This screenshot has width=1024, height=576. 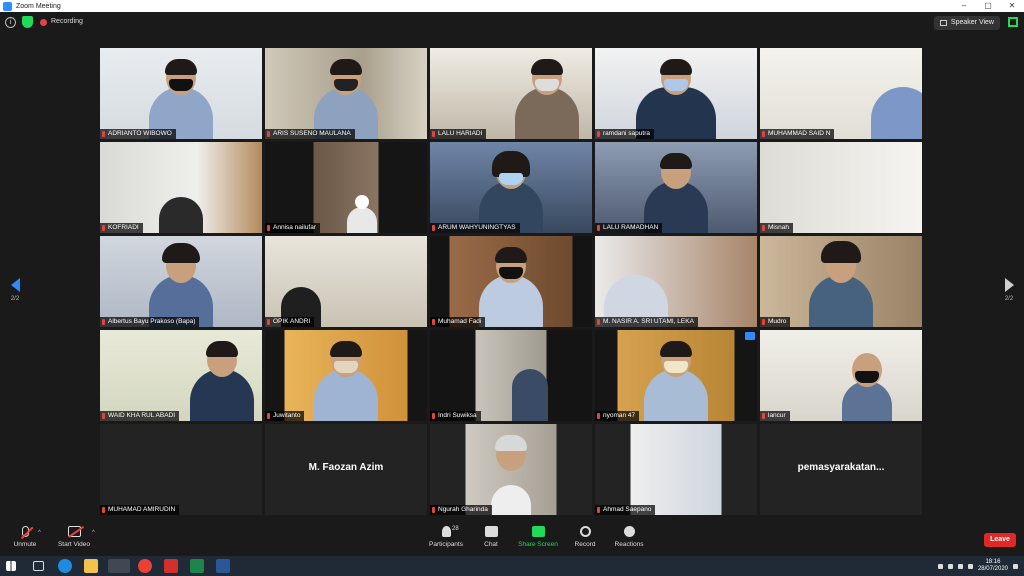 I want to click on participants-button: 28 Participants, so click(x=446, y=537).